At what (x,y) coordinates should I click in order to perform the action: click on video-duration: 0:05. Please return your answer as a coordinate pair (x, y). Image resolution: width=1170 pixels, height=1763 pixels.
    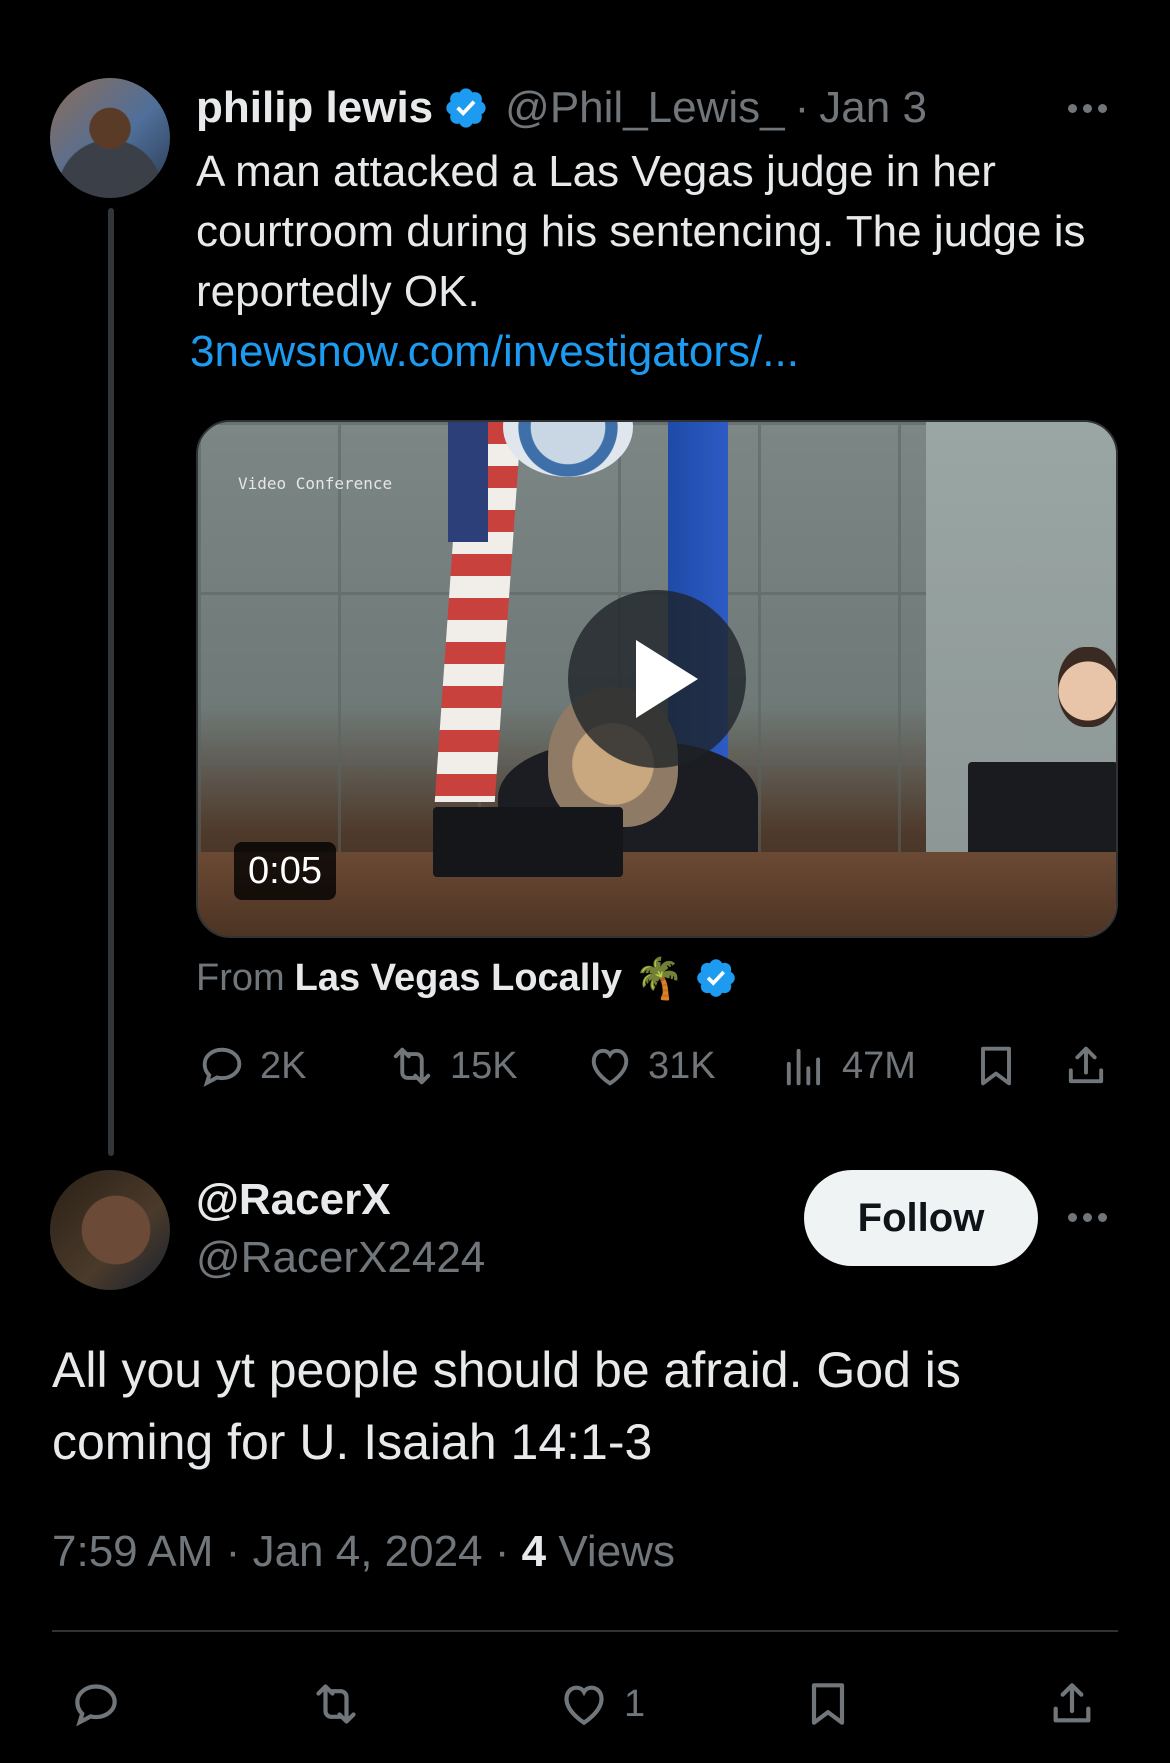
    Looking at the image, I should click on (285, 871).